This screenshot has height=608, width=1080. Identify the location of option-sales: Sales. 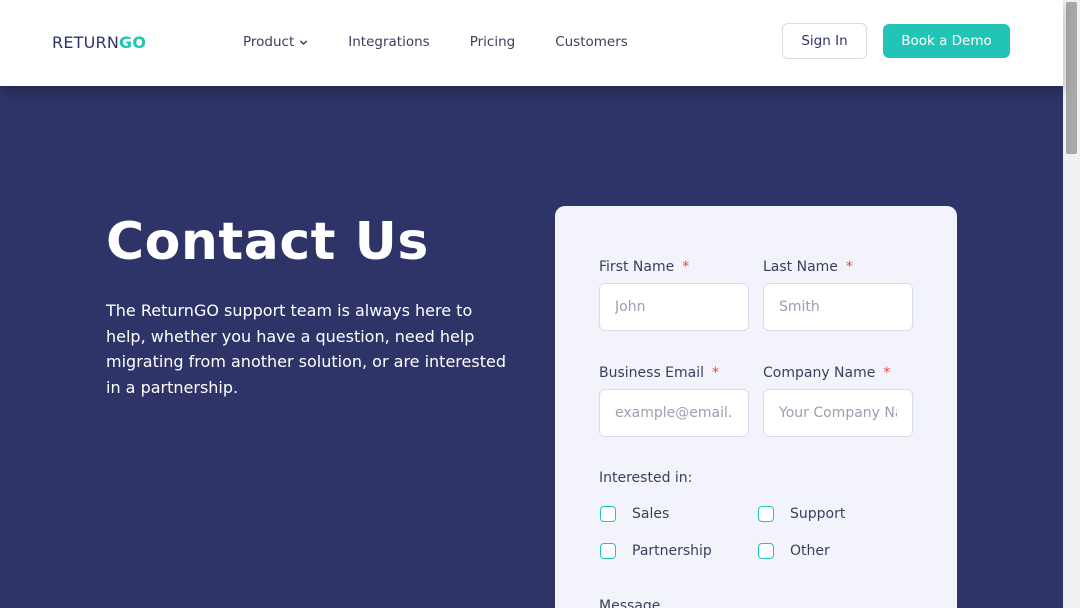
(634, 514).